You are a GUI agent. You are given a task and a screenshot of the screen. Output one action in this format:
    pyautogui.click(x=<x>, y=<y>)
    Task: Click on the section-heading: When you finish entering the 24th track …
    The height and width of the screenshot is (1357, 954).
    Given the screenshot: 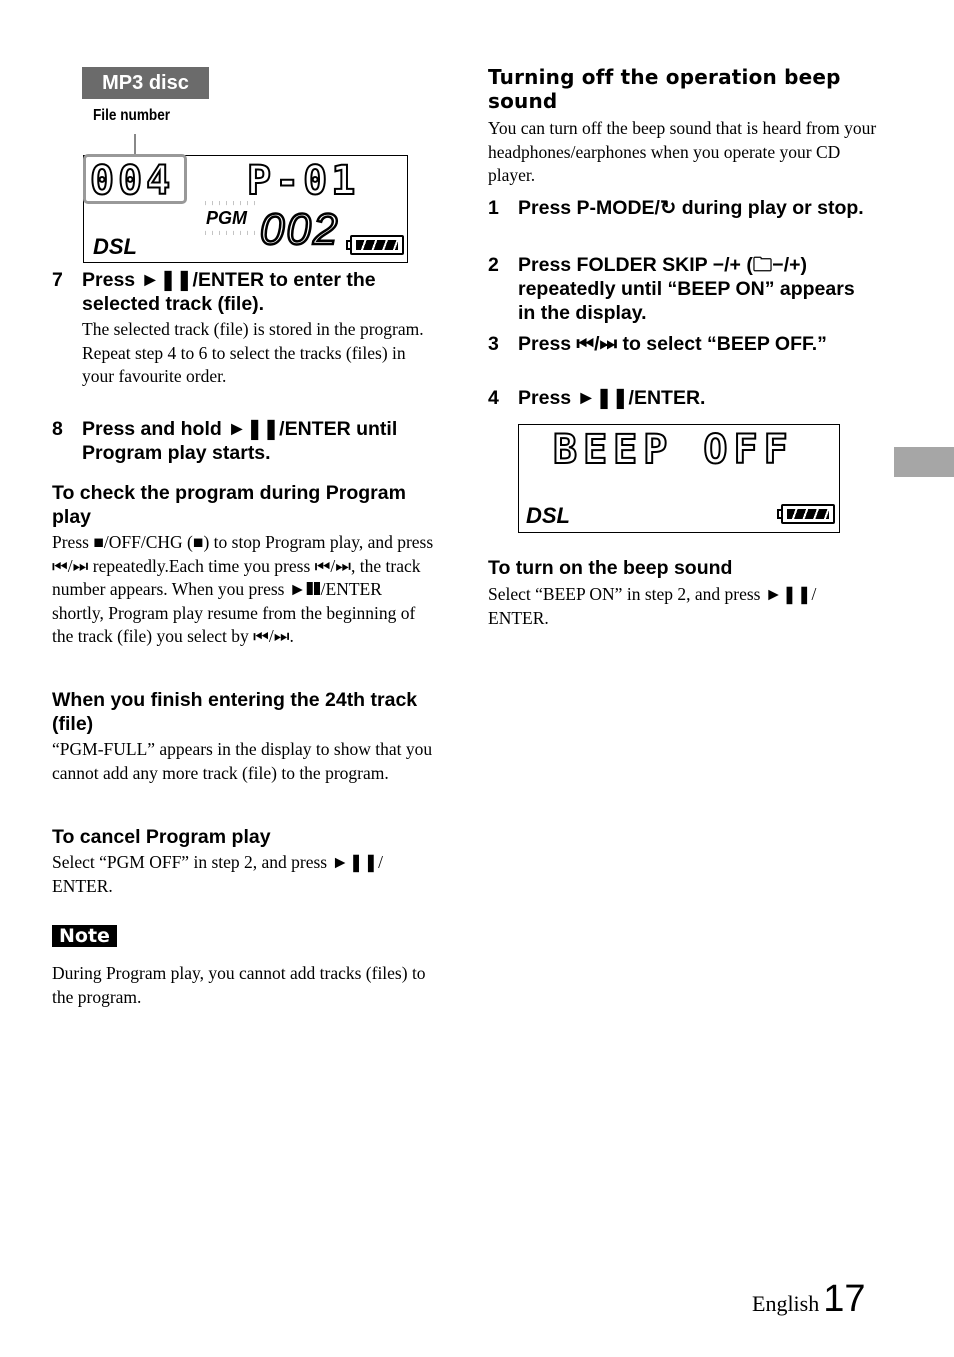 What is the action you would take?
    pyautogui.click(x=235, y=712)
    